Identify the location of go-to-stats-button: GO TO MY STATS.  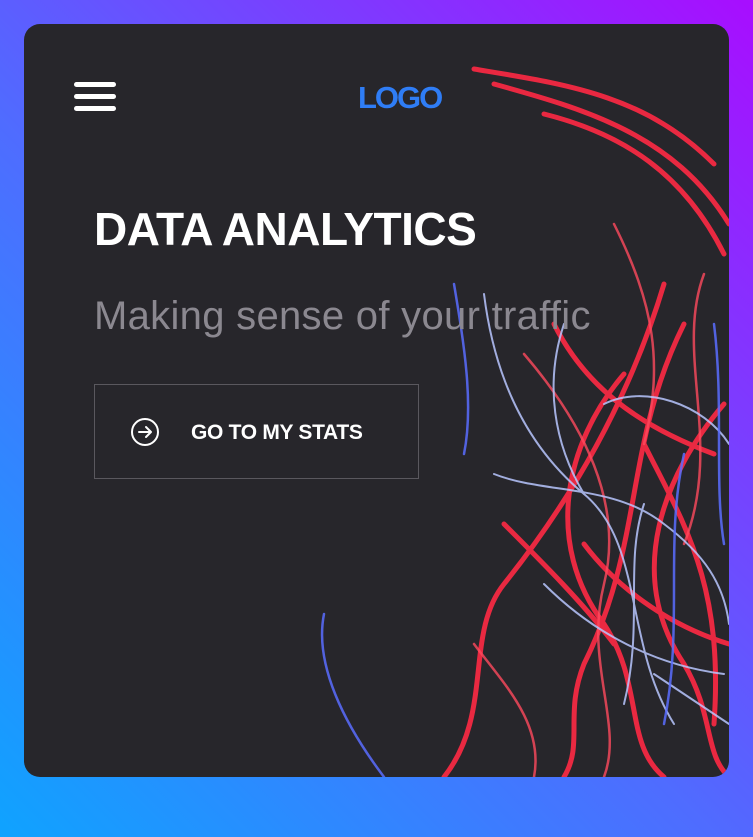
(256, 431).